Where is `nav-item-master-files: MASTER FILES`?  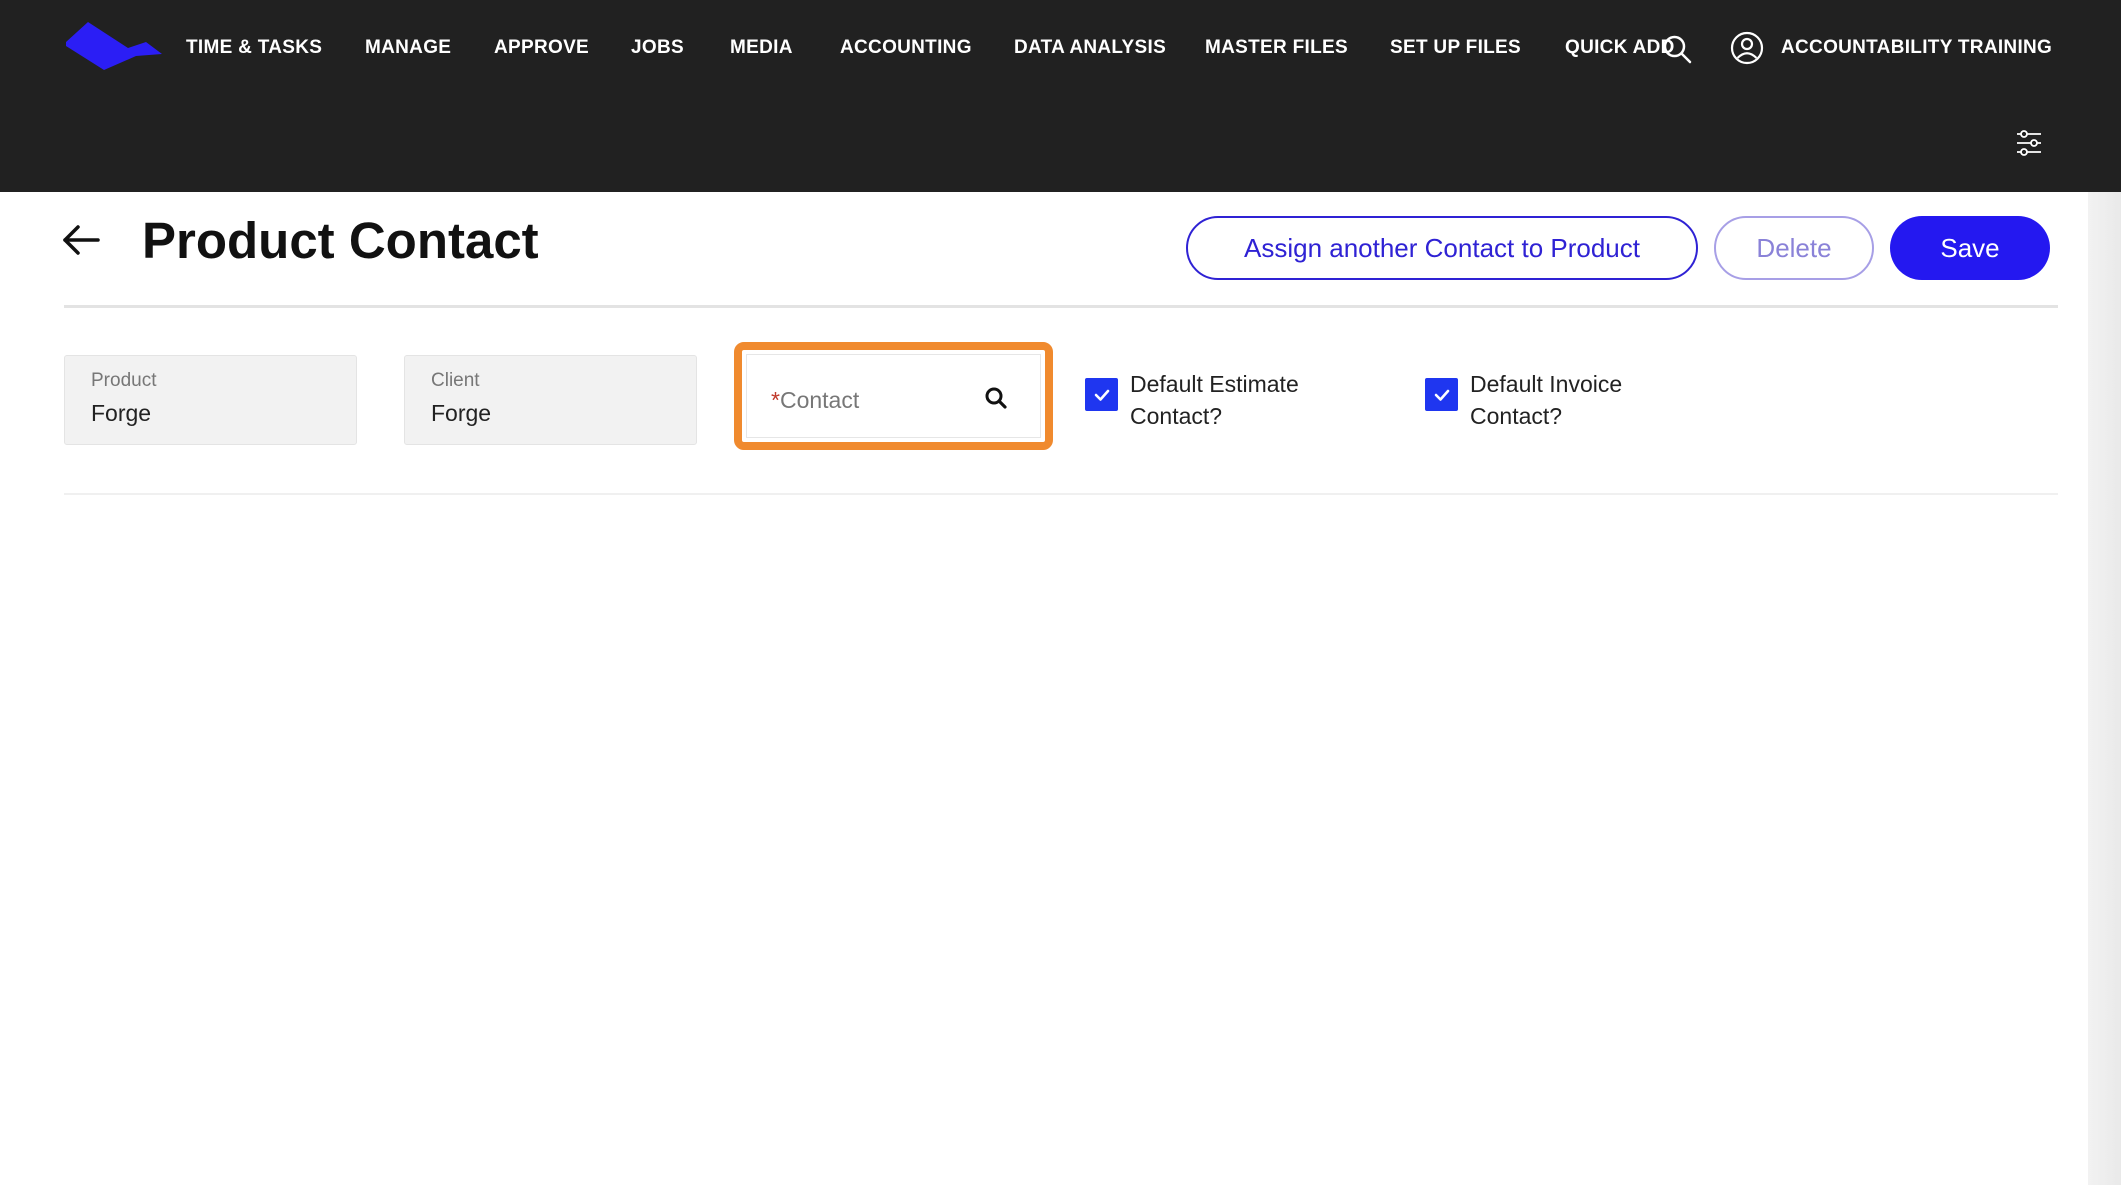 nav-item-master-files: MASTER FILES is located at coordinates (1276, 48).